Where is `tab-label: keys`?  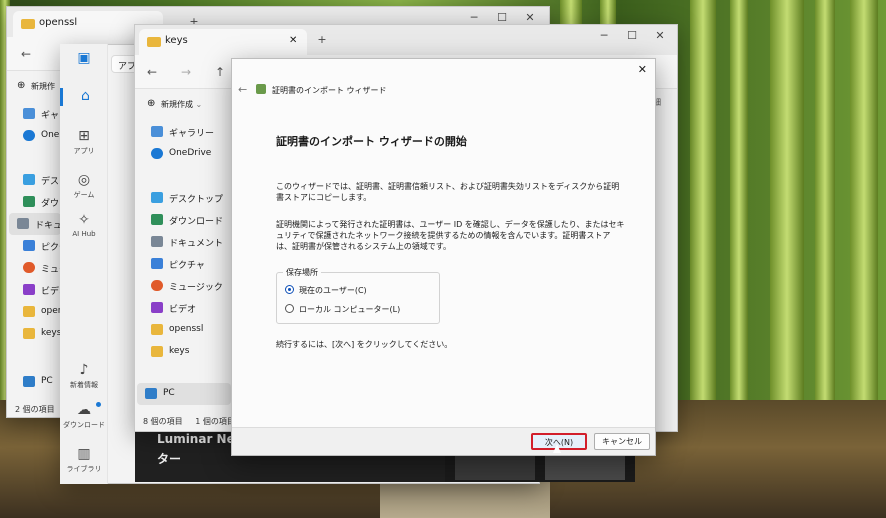 tab-label: keys is located at coordinates (176, 40).